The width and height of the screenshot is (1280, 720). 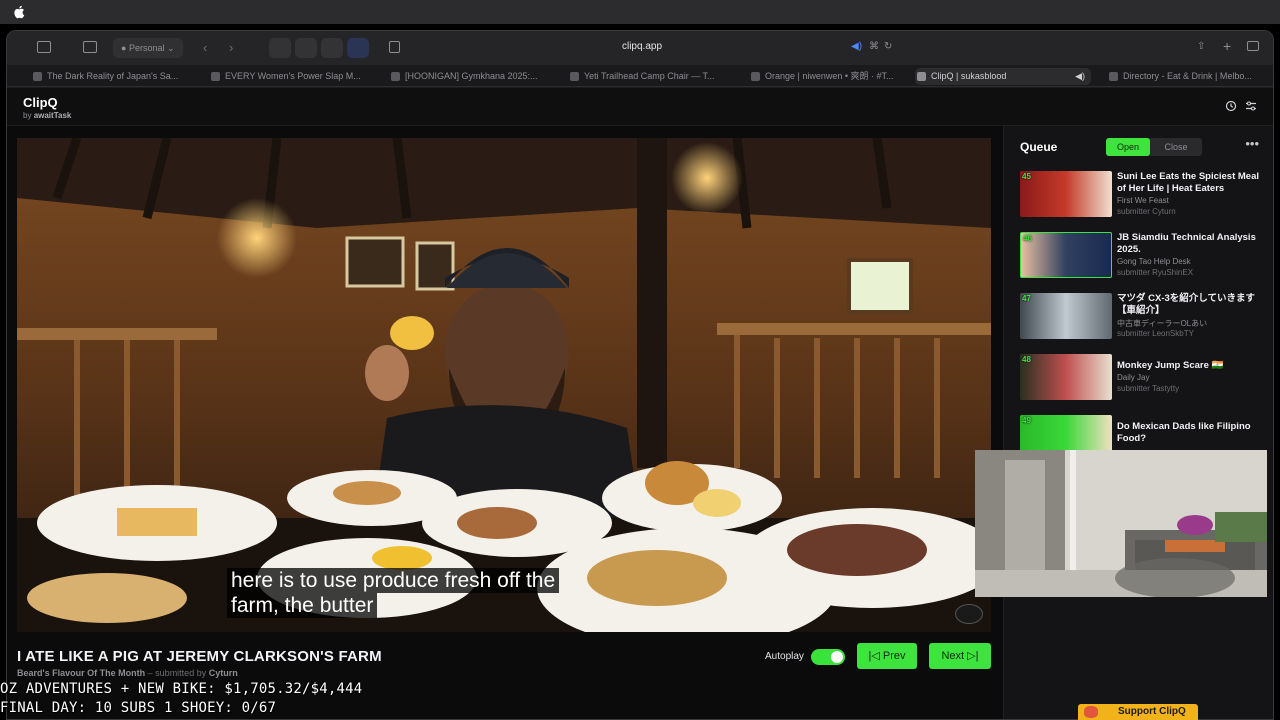 What do you see at coordinates (1027, 238) in the screenshot?
I see `queue-number: 46` at bounding box center [1027, 238].